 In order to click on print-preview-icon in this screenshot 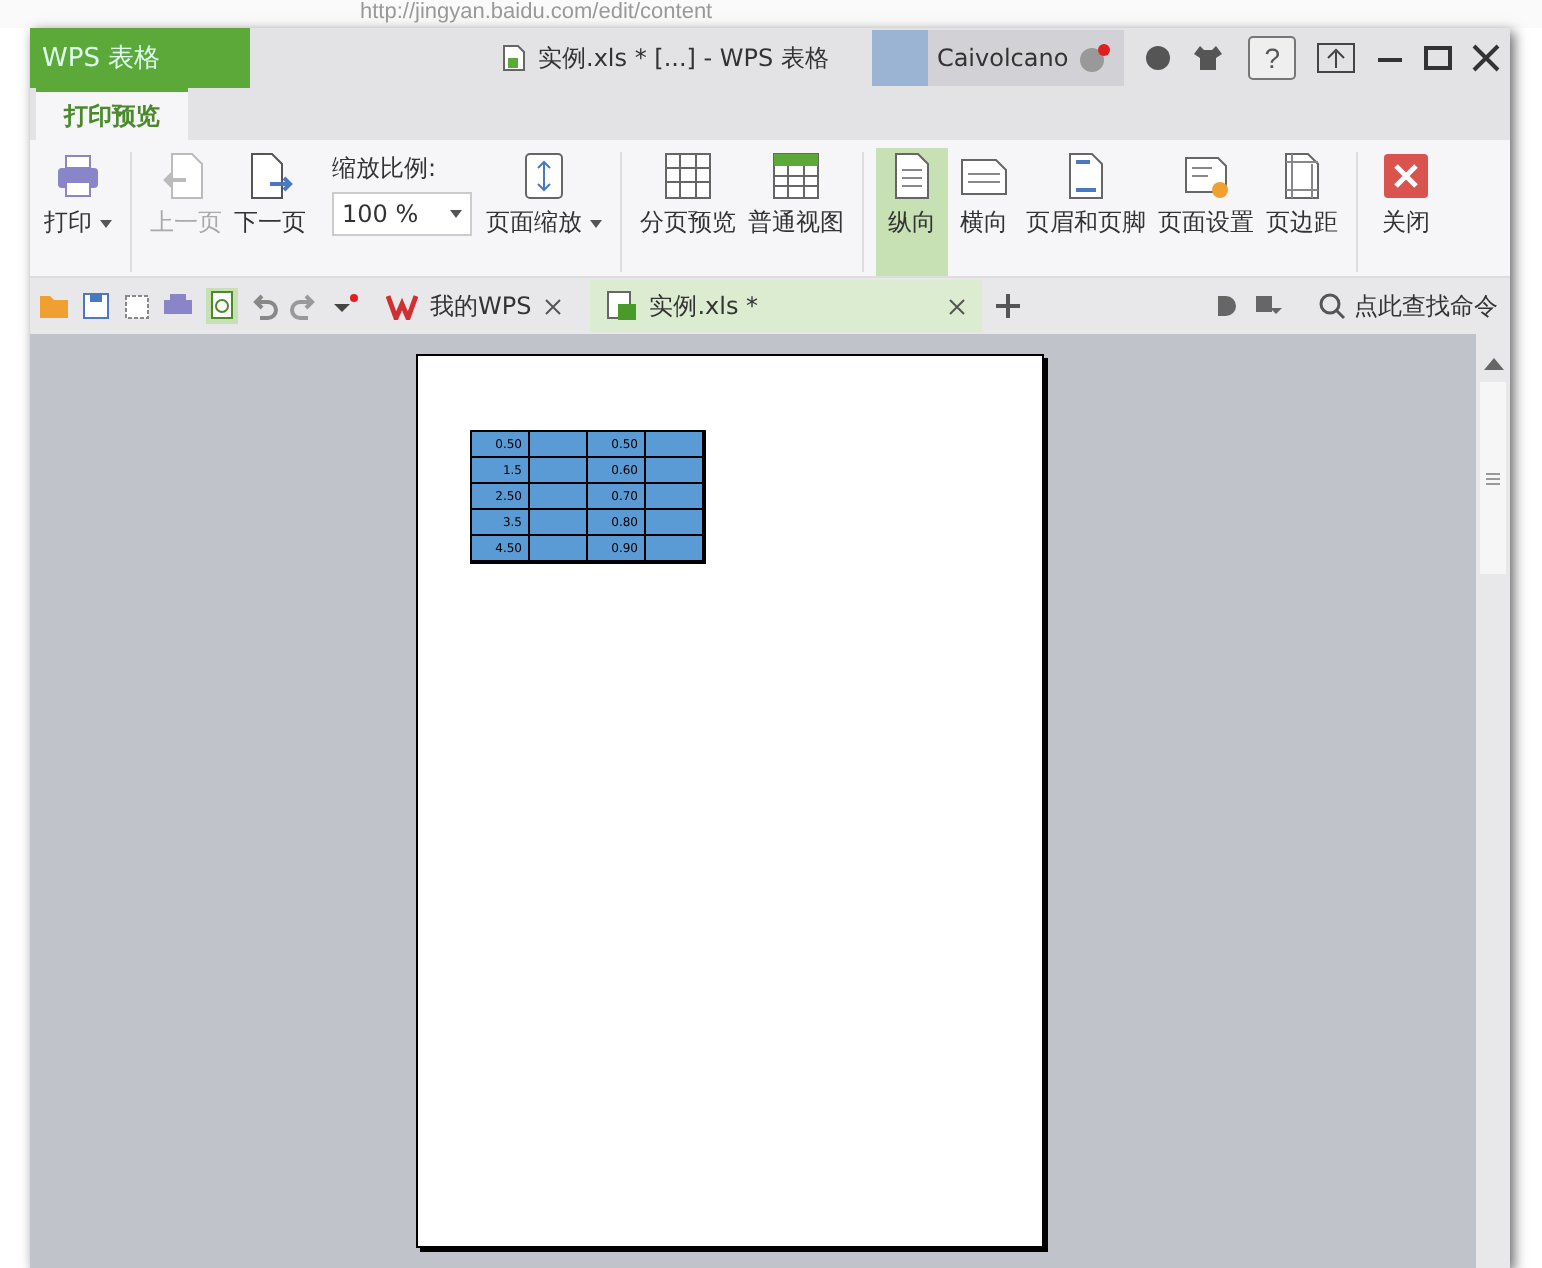, I will do `click(222, 306)`.